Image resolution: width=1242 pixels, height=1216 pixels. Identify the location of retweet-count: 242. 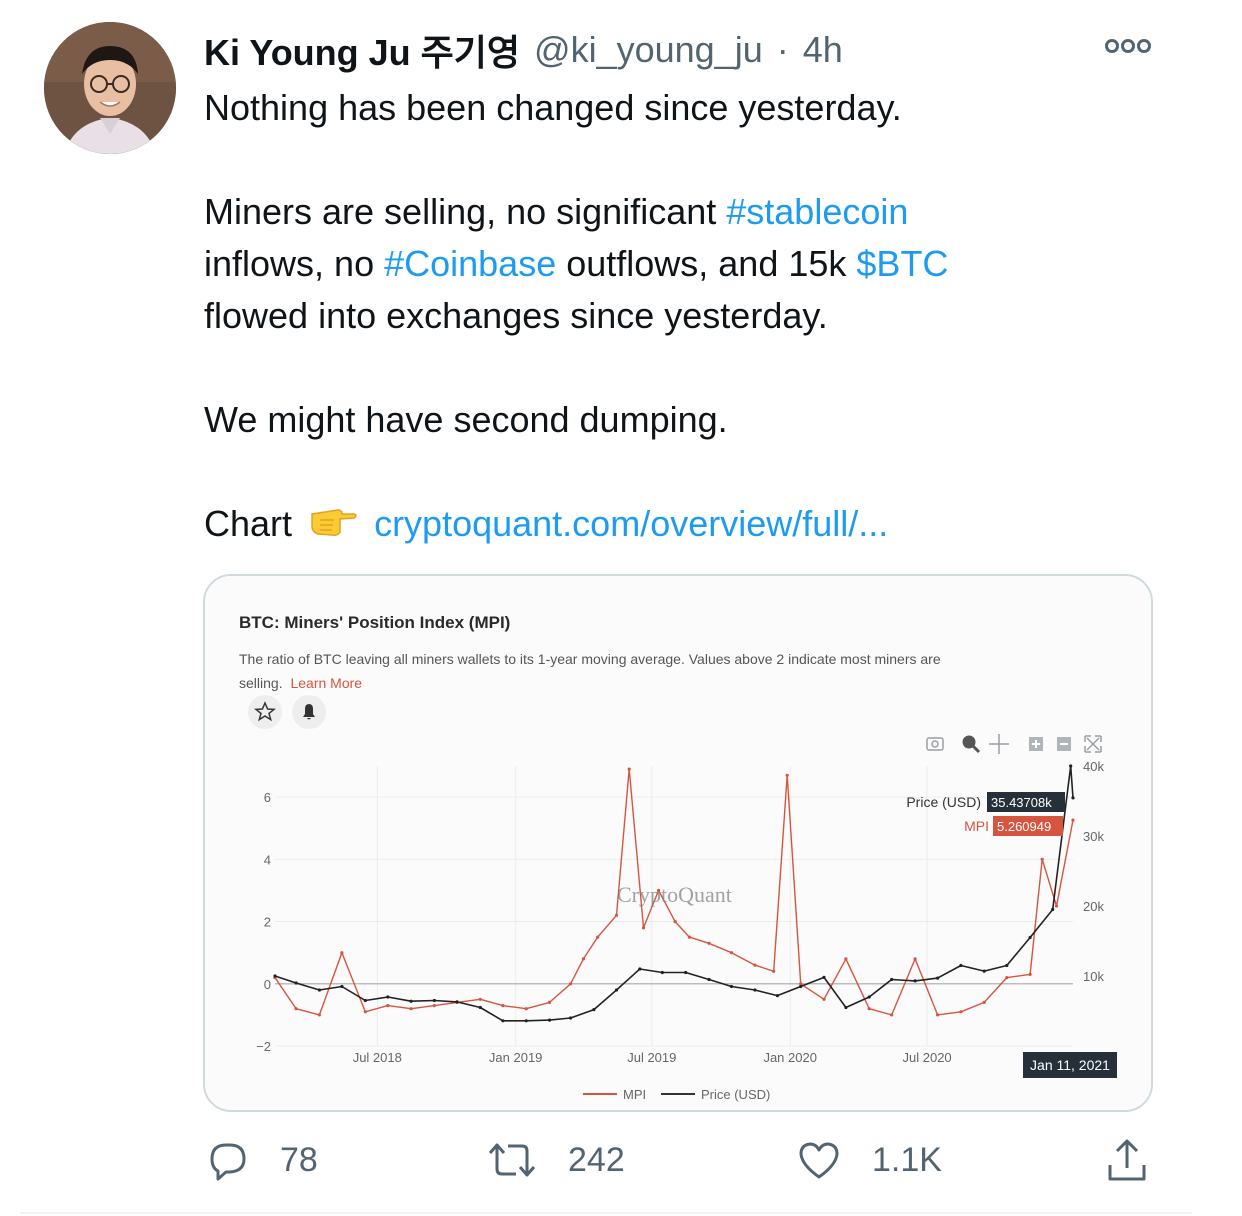
(596, 1159).